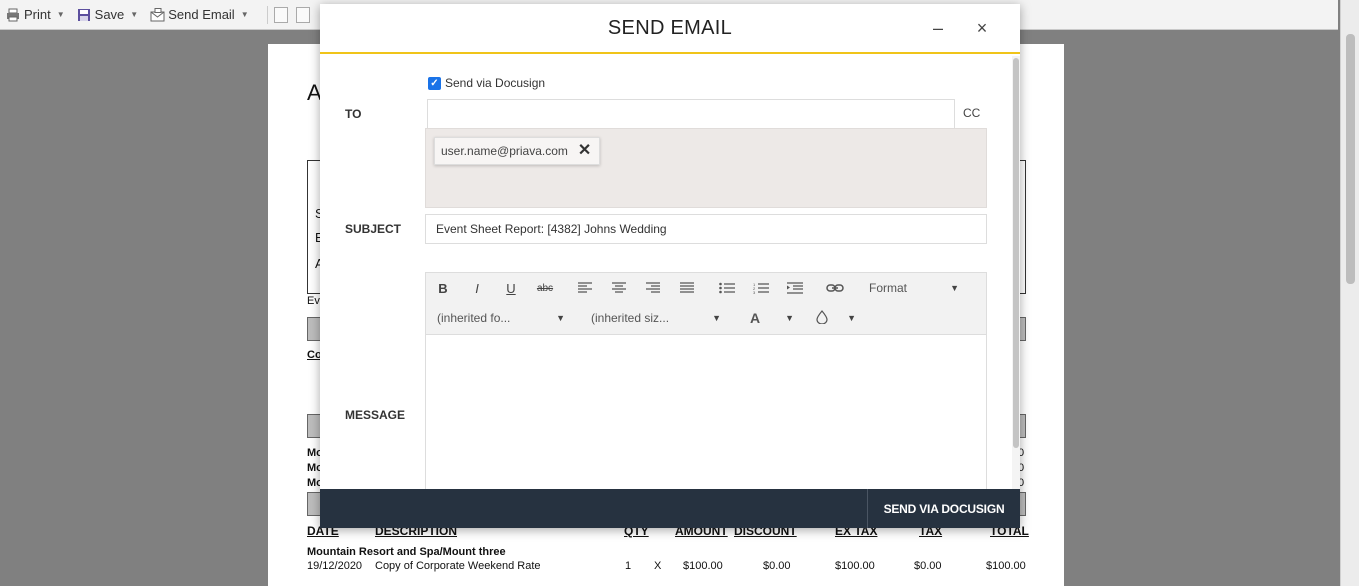 The image size is (1359, 586). What do you see at coordinates (982, 28) in the screenshot?
I see `close-icon: ×` at bounding box center [982, 28].